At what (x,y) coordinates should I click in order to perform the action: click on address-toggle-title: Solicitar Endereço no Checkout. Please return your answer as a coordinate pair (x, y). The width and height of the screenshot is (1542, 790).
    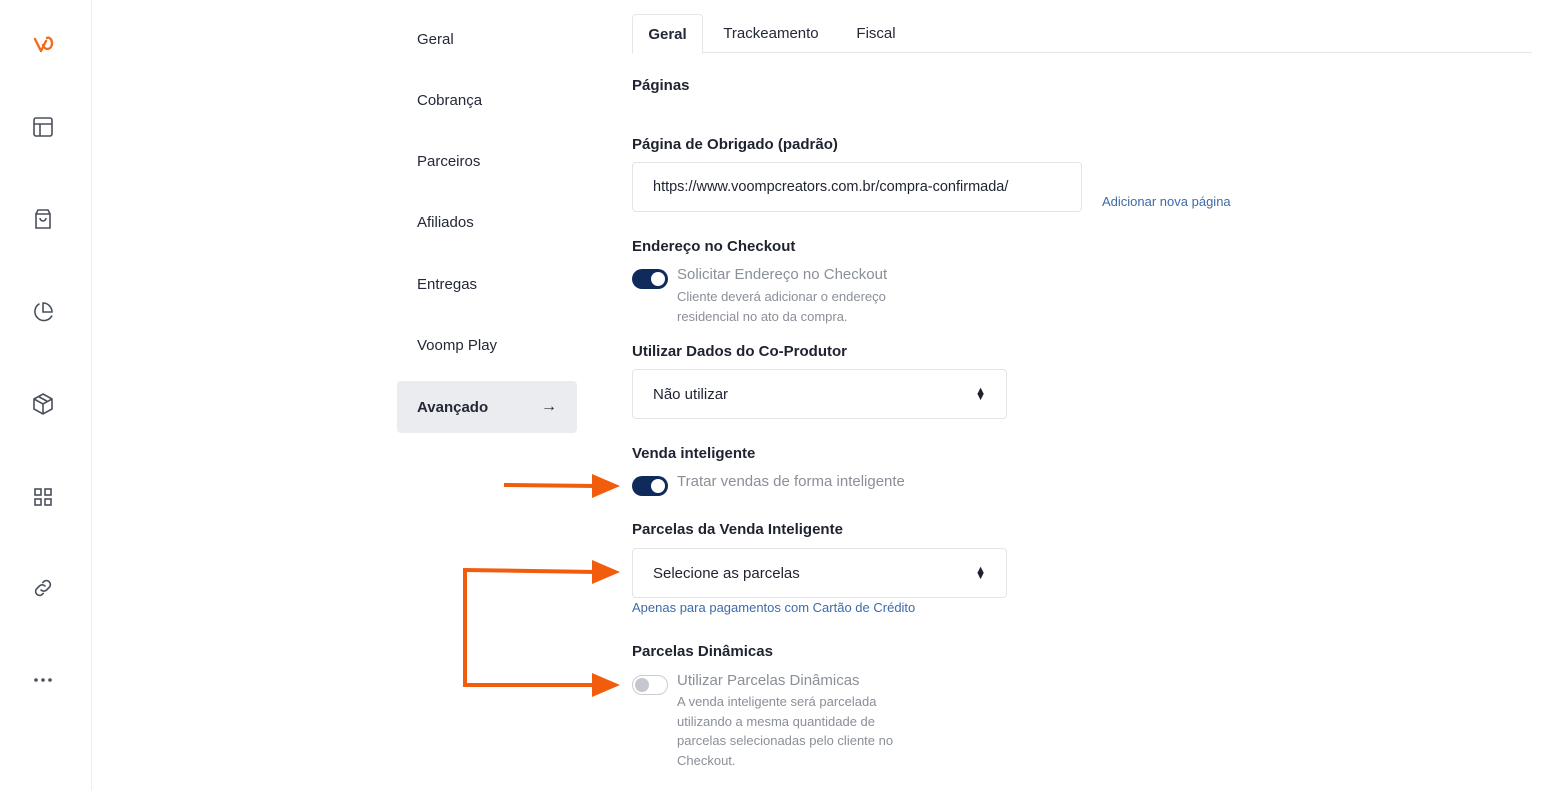
    Looking at the image, I should click on (782, 274).